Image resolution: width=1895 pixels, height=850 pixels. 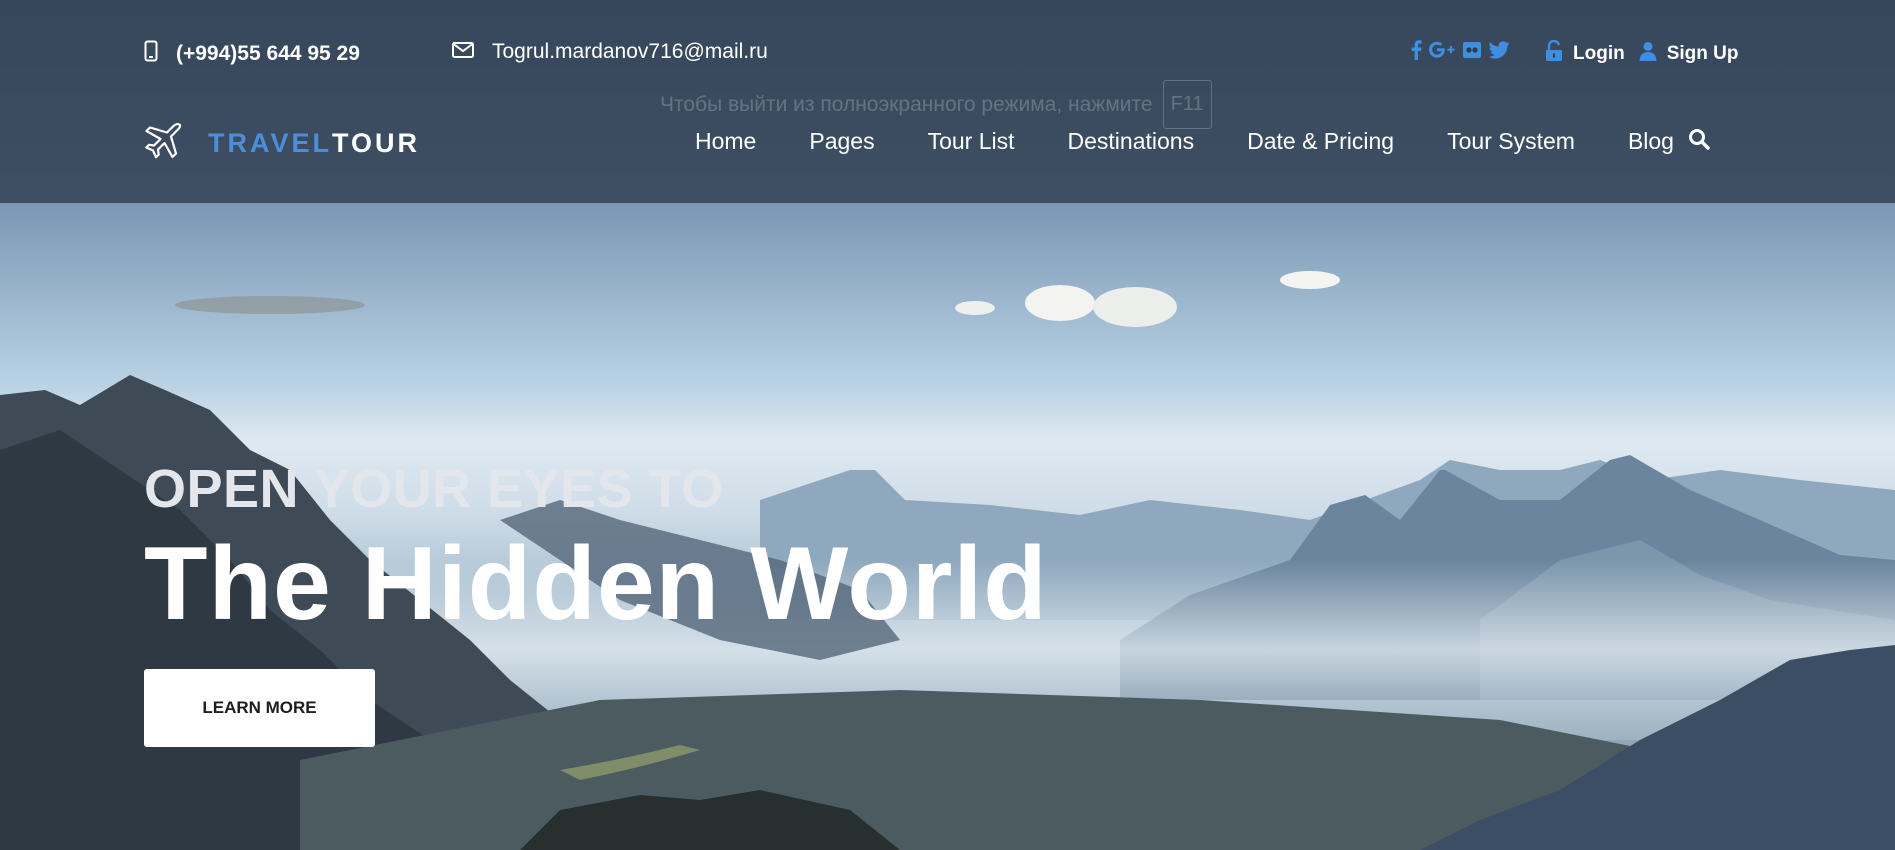 I want to click on phone-contact: (+994)55 644 95 29, so click(x=252, y=54).